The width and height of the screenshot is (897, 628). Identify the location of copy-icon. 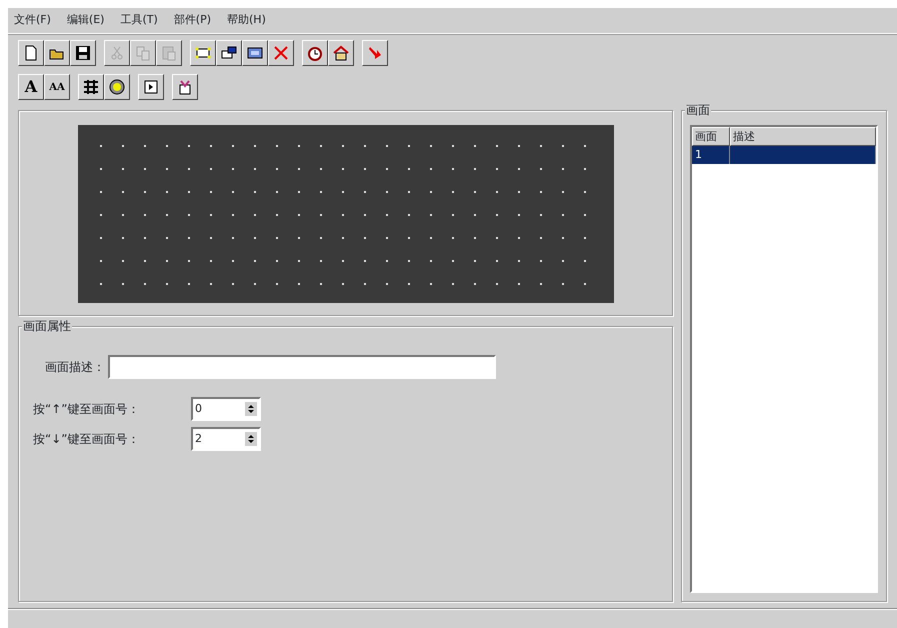
(143, 53).